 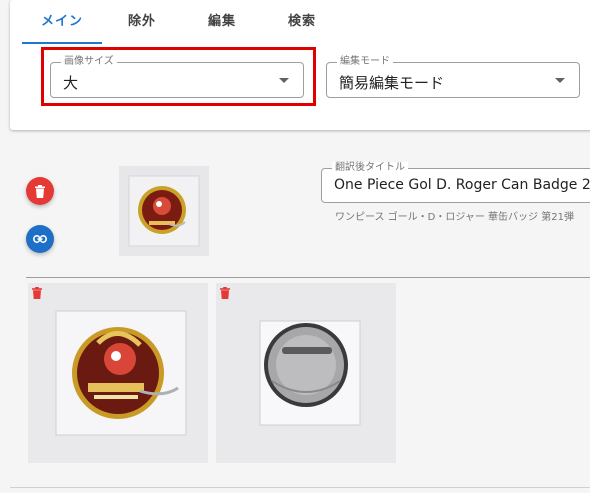 I want to click on tab-search: 検索, so click(x=302, y=22).